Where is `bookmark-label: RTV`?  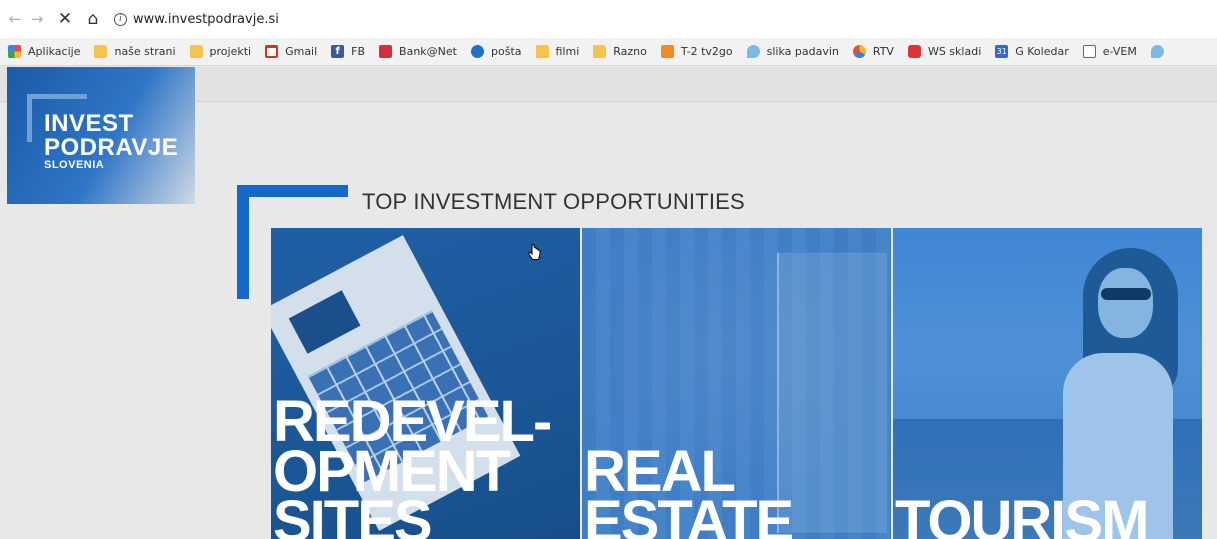
bookmark-label: RTV is located at coordinates (883, 51).